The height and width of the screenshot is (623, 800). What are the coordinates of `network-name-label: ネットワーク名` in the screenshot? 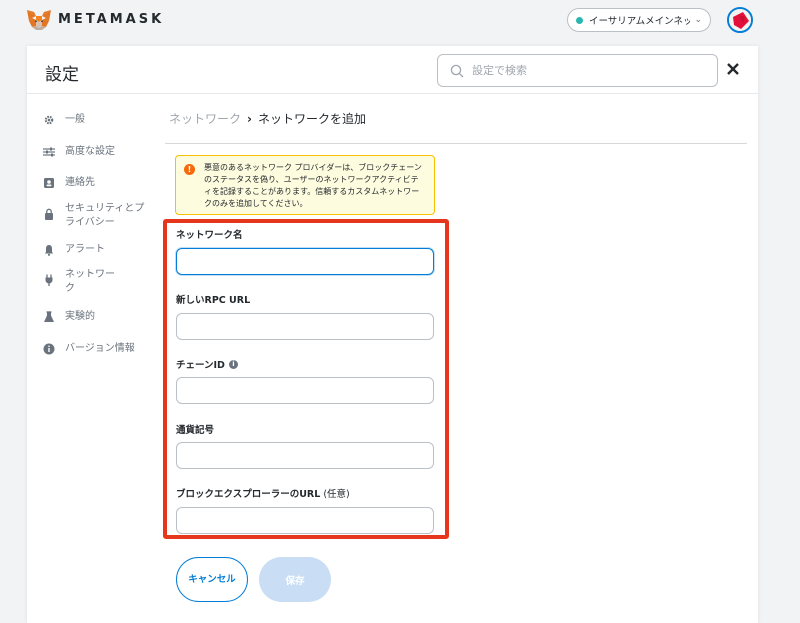 It's located at (209, 234).